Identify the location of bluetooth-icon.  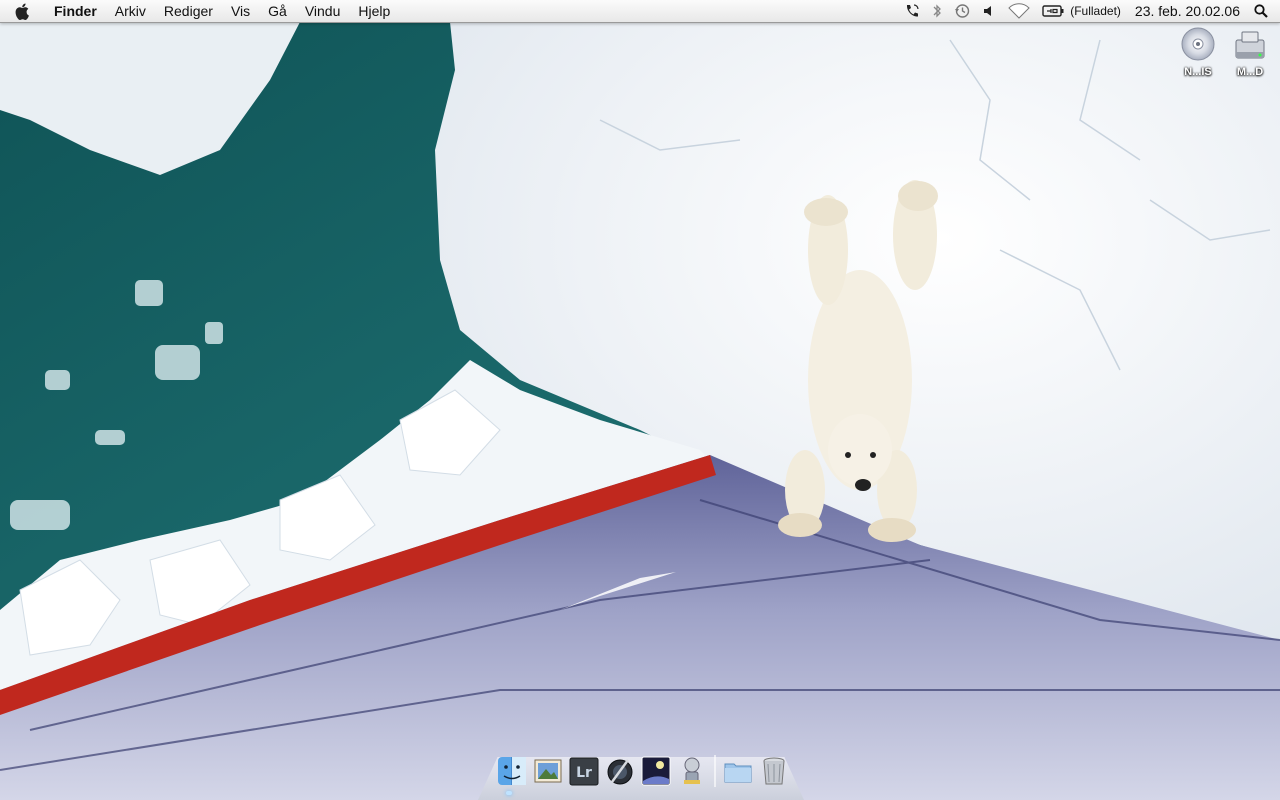
(937, 11).